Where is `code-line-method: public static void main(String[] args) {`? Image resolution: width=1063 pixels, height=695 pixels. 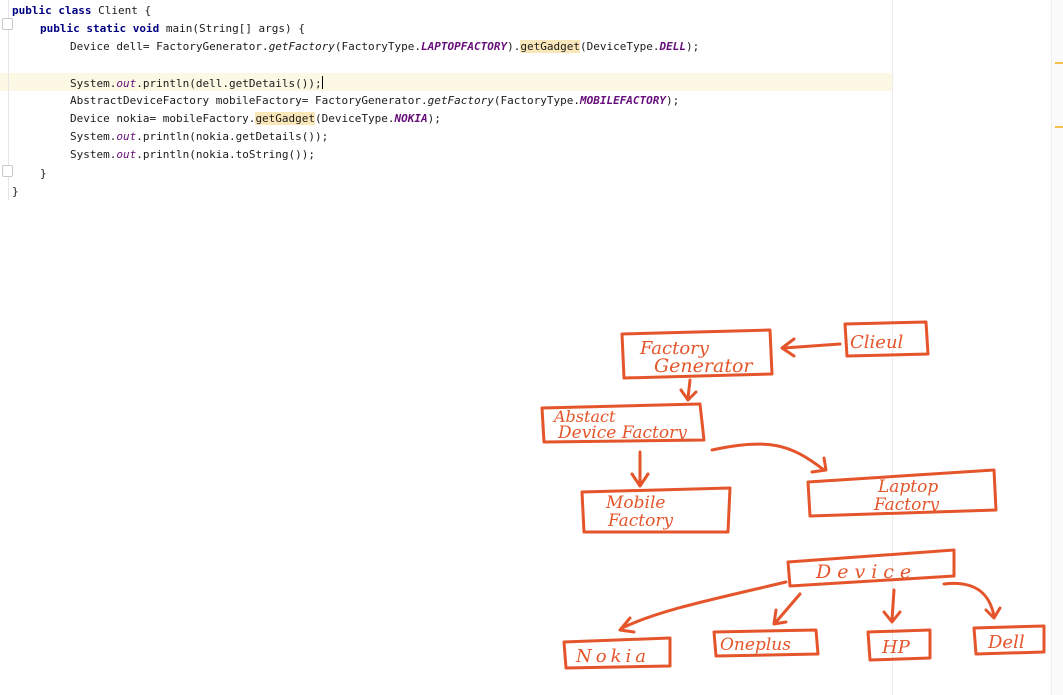 code-line-method: public static void main(String[] args) { is located at coordinates (172, 29).